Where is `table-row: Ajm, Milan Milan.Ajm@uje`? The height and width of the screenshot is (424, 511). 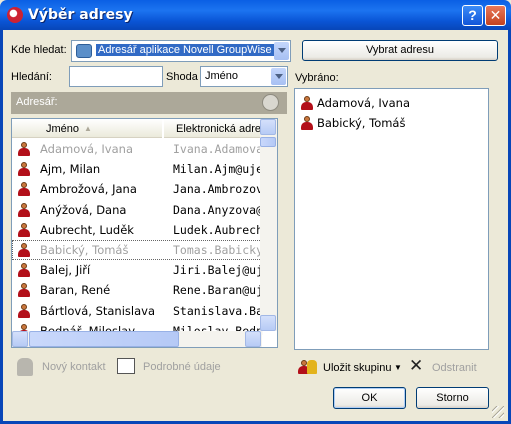 table-row: Ajm, Milan Milan.Ajm@uje is located at coordinates (143, 169).